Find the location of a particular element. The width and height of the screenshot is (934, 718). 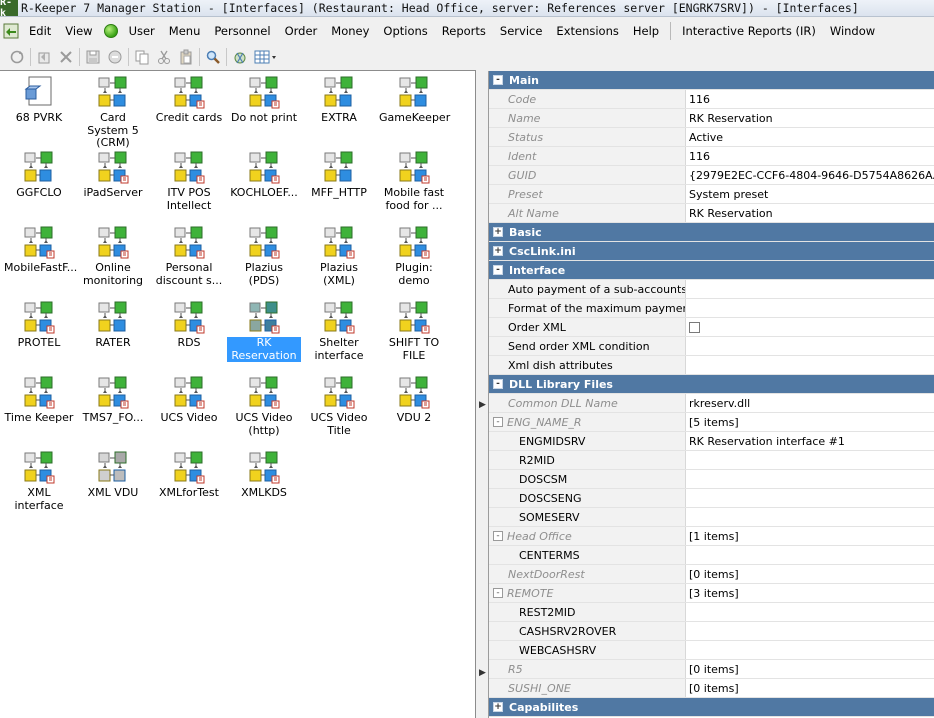

interface-item-plazius-xml: Plazius (XML) is located at coordinates (339, 255).